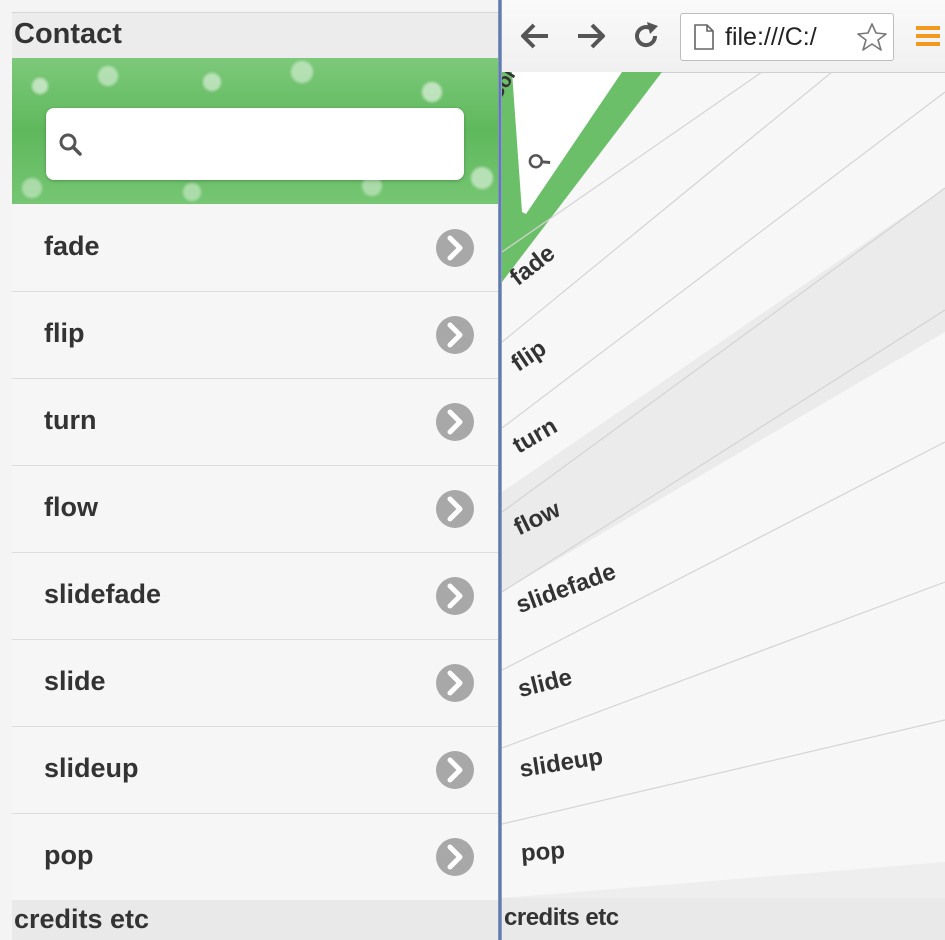 This screenshot has height=940, width=945. I want to click on list-item-flow: flow, so click(255, 509).